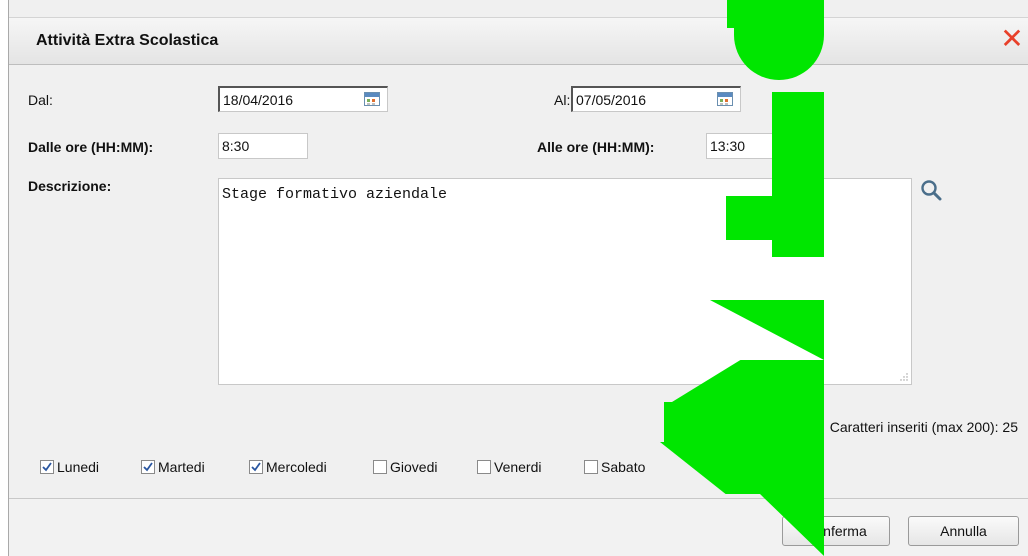  What do you see at coordinates (181, 467) in the screenshot?
I see `day-label: Martedi` at bounding box center [181, 467].